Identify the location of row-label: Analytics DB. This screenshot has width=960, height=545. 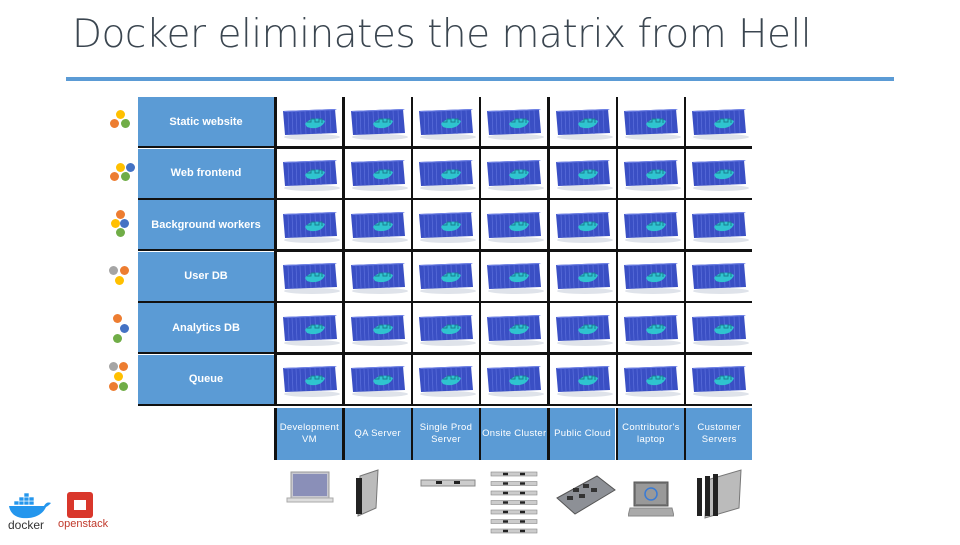
(206, 328).